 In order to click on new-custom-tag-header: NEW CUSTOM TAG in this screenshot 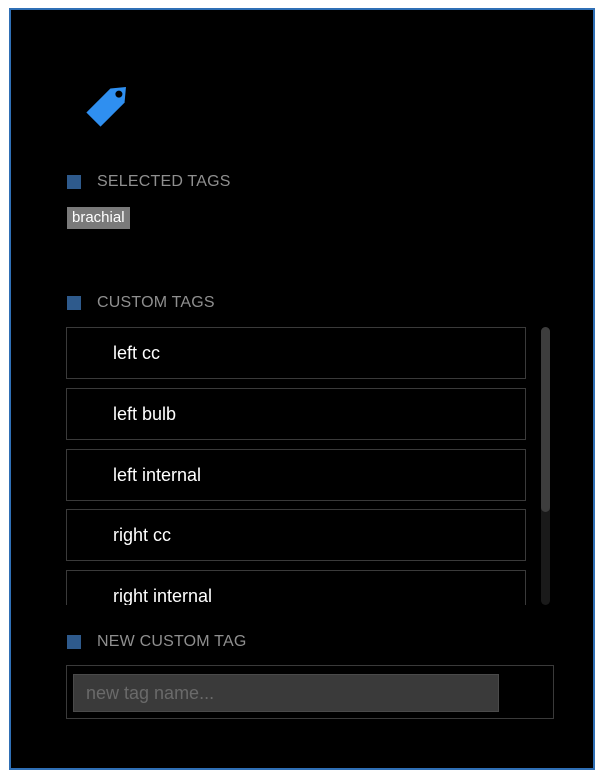, I will do `click(156, 642)`.